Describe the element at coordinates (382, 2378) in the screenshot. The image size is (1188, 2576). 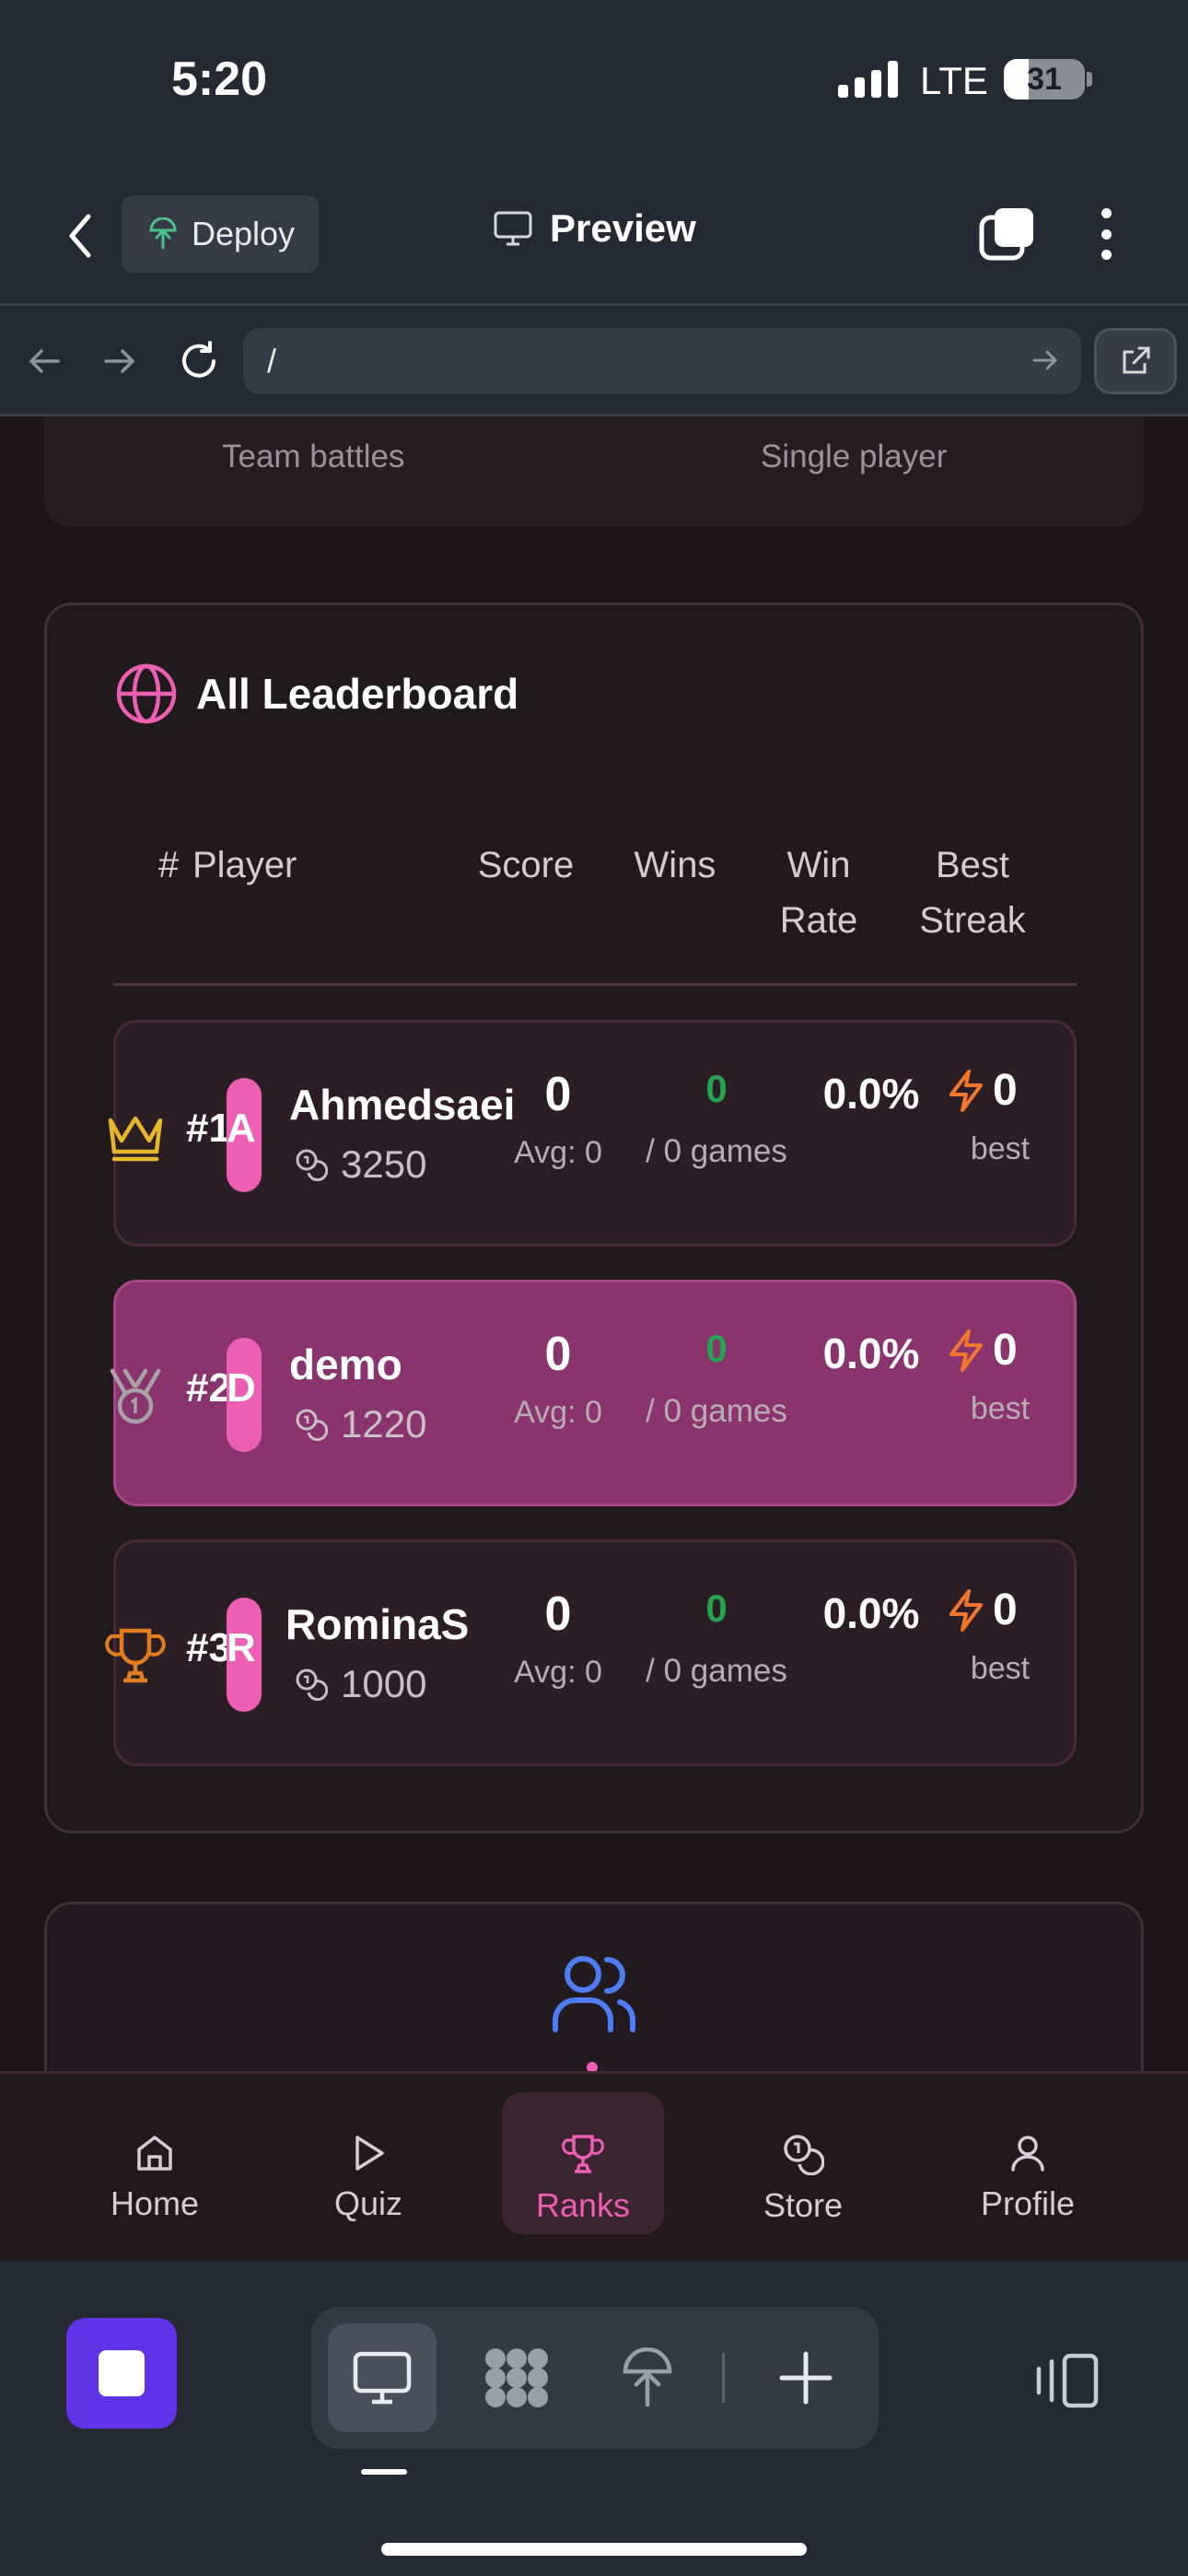
I see `desktop-view-button` at that location.